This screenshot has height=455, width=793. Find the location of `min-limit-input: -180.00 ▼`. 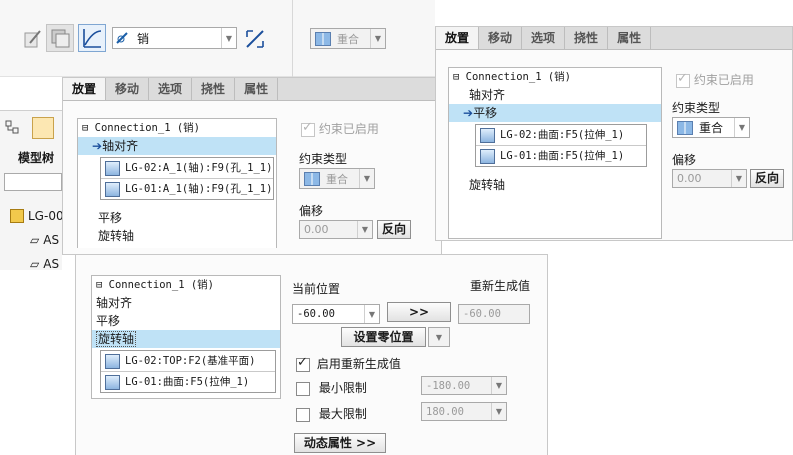

min-limit-input: -180.00 ▼ is located at coordinates (464, 385).